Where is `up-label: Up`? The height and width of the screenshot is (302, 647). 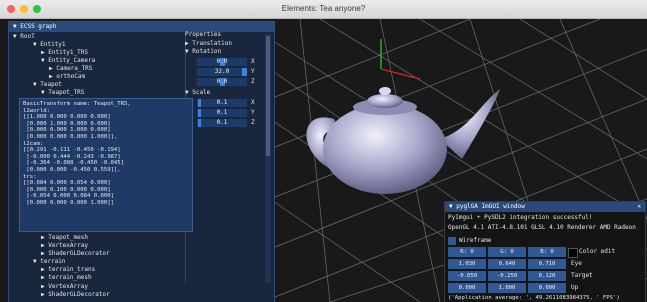 up-label: Up is located at coordinates (575, 287).